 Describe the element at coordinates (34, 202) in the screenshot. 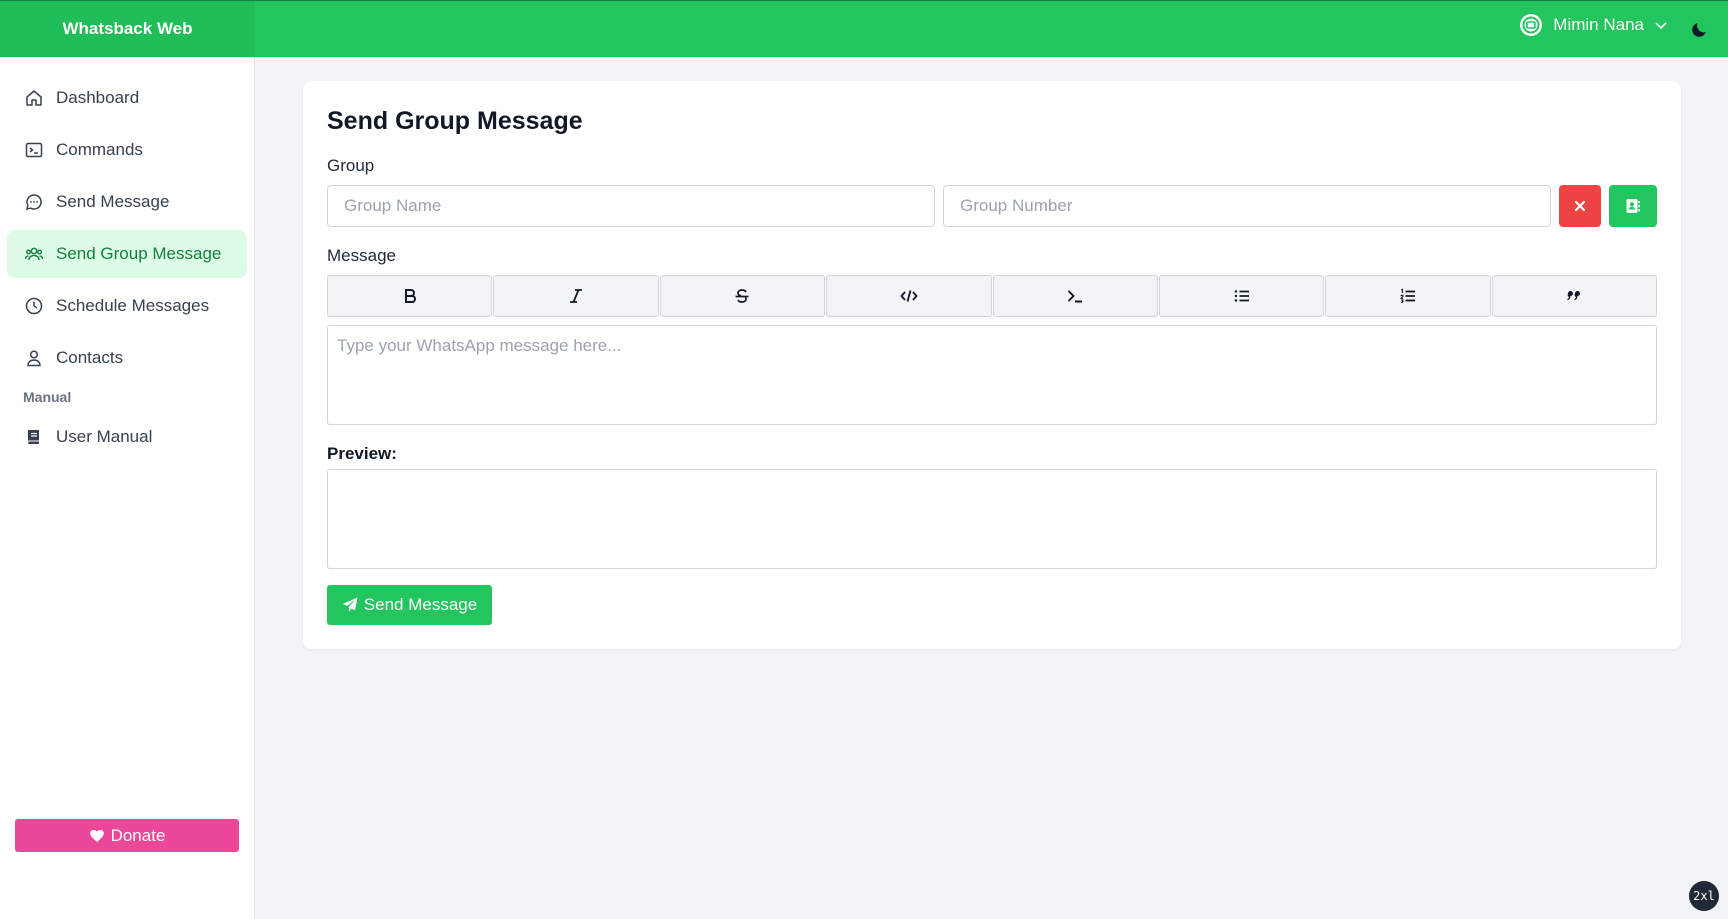

I see `chat-icon` at that location.